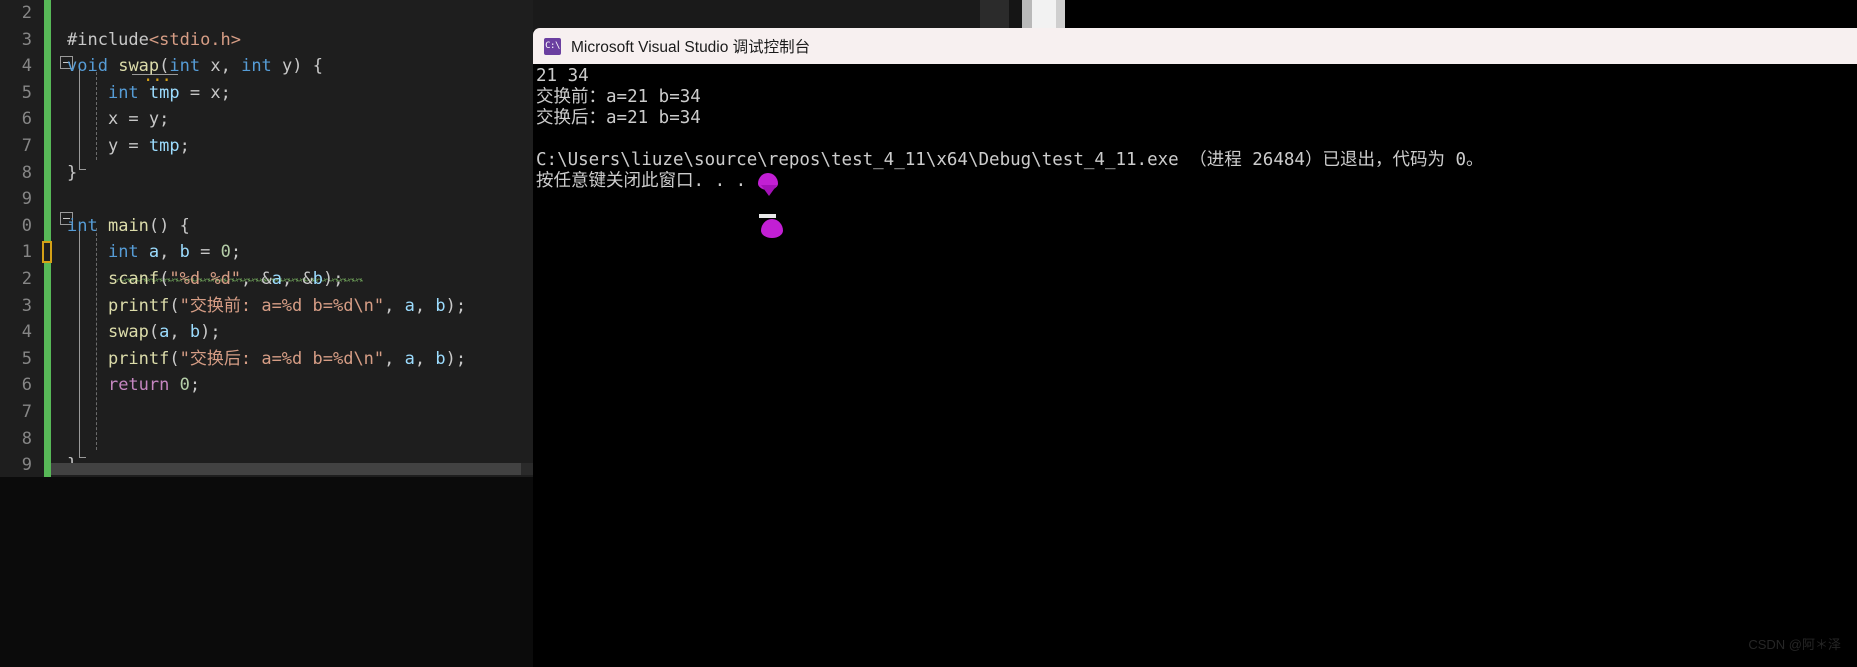  What do you see at coordinates (205, 279) in the screenshot?
I see `code-token: "%d %d"` at bounding box center [205, 279].